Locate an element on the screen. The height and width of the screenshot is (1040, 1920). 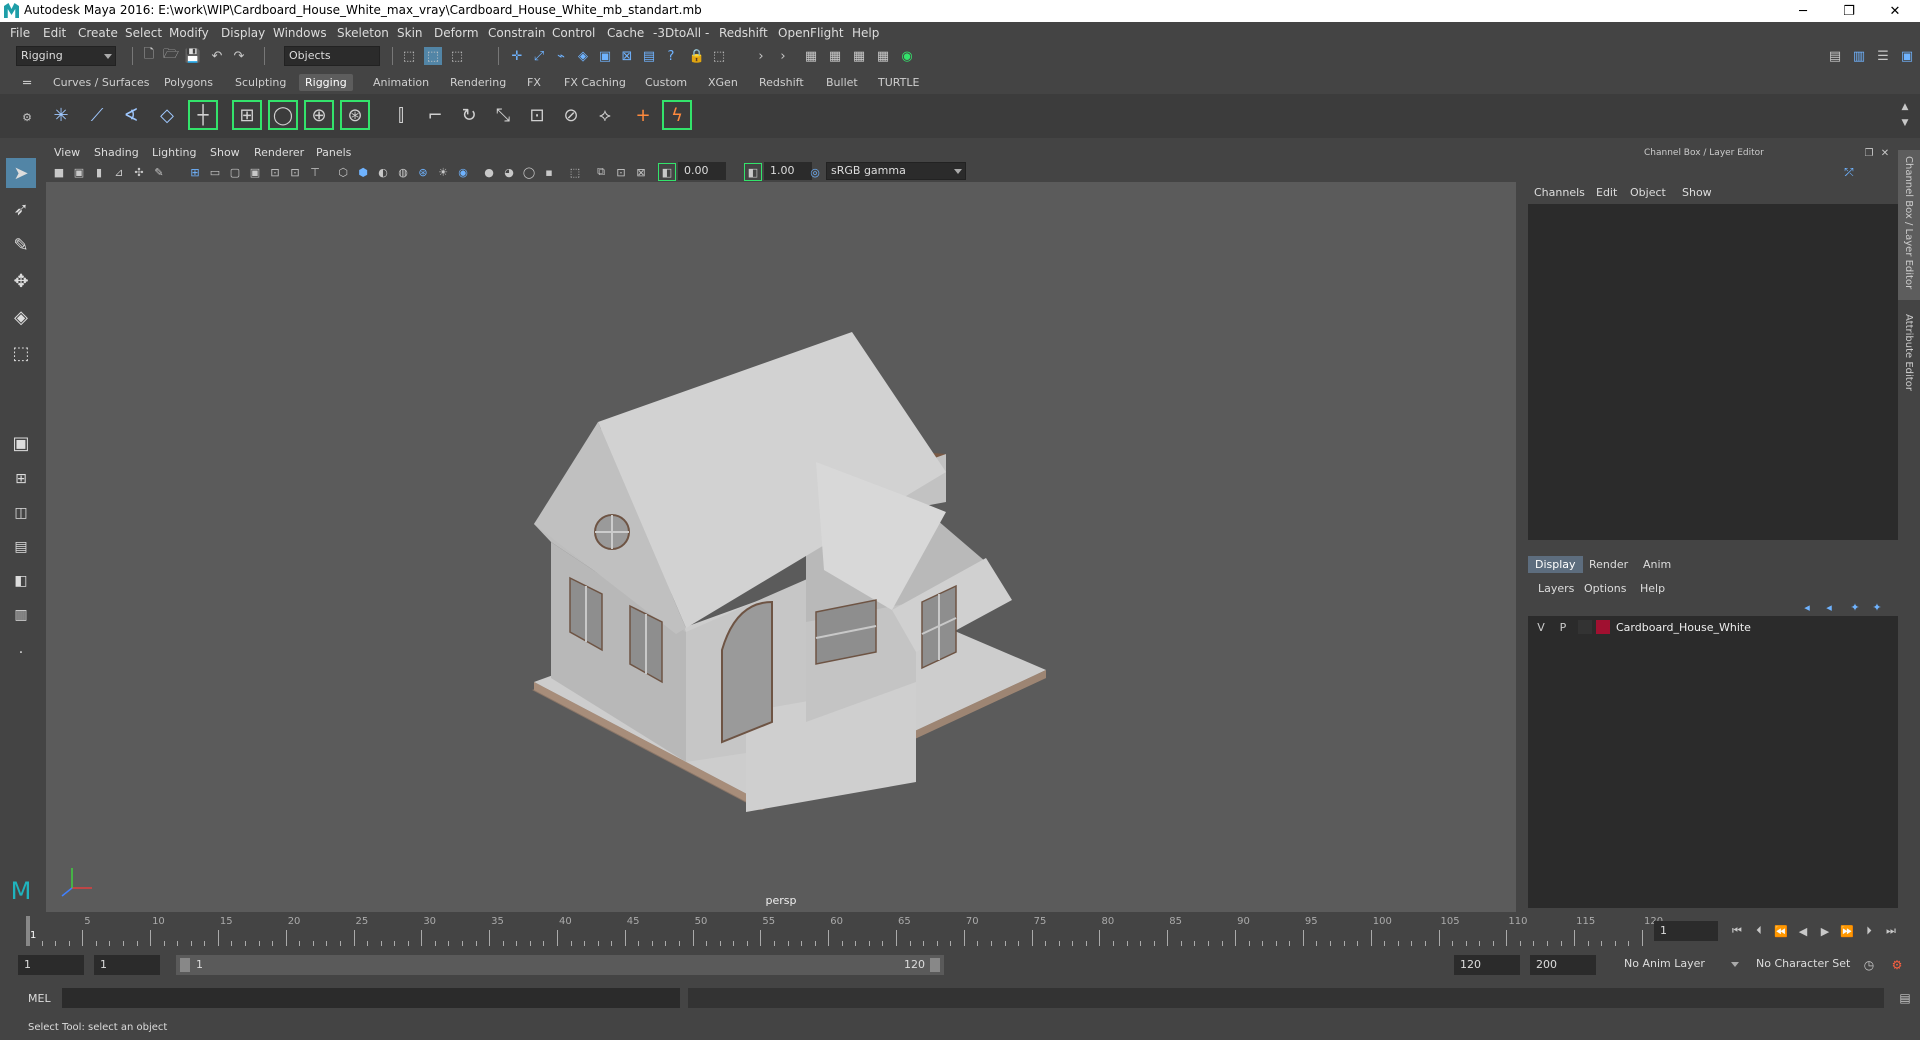
select-tool-icon: ➤ is located at coordinates (21, 173).